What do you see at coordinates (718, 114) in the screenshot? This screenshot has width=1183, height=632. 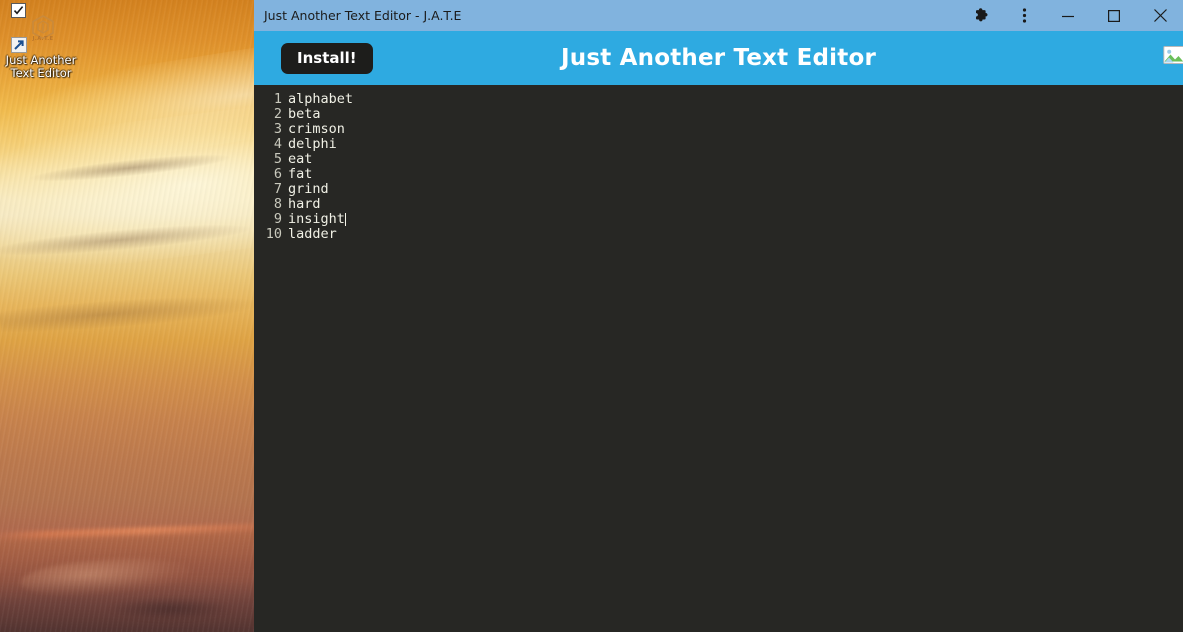 I see `code-line: 2 beta` at bounding box center [718, 114].